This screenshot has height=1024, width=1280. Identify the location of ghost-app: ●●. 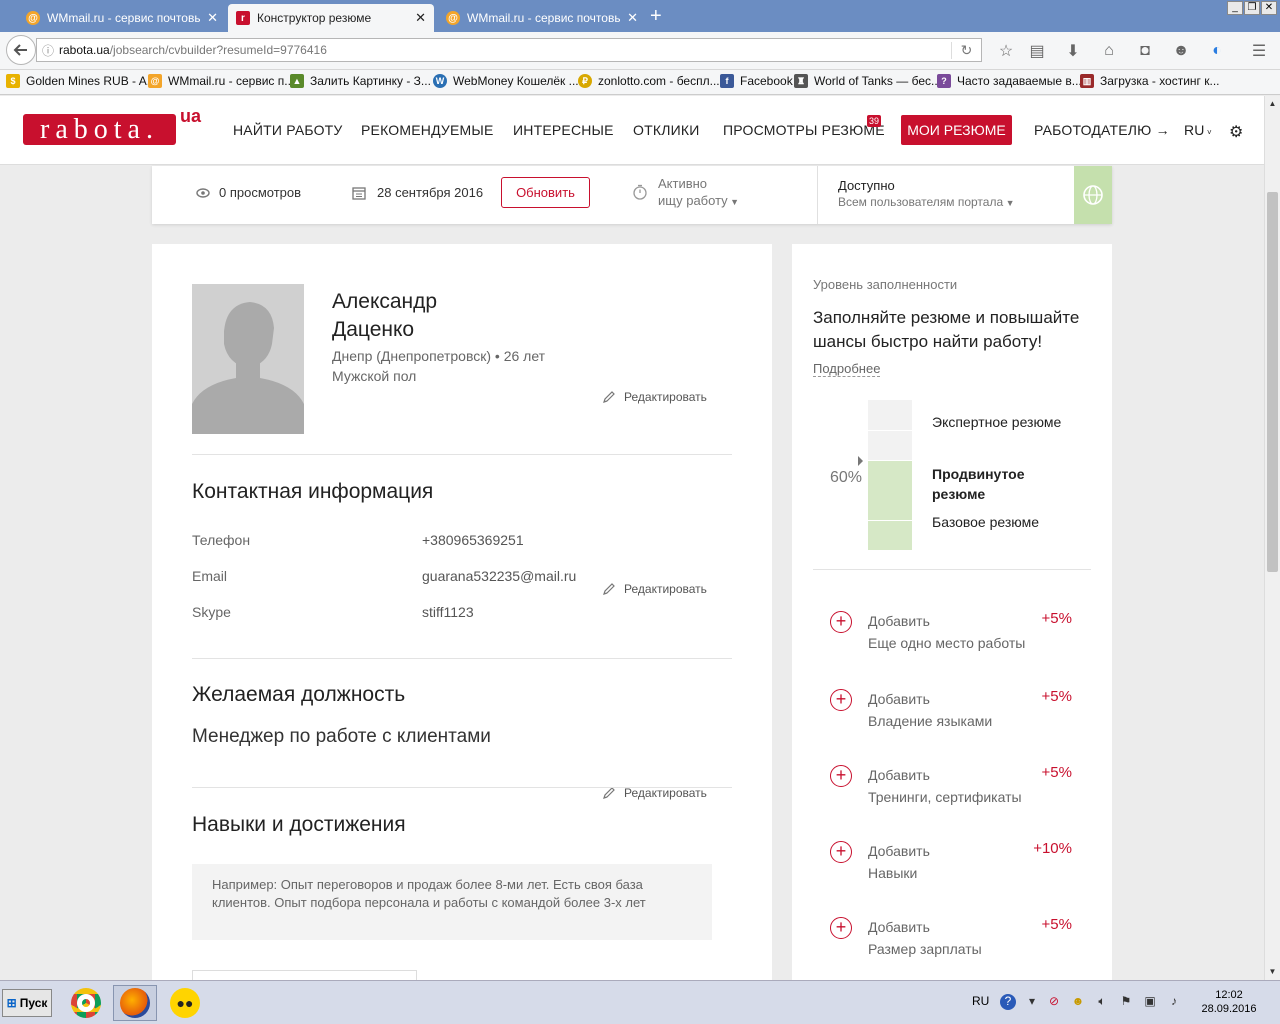
(185, 1003).